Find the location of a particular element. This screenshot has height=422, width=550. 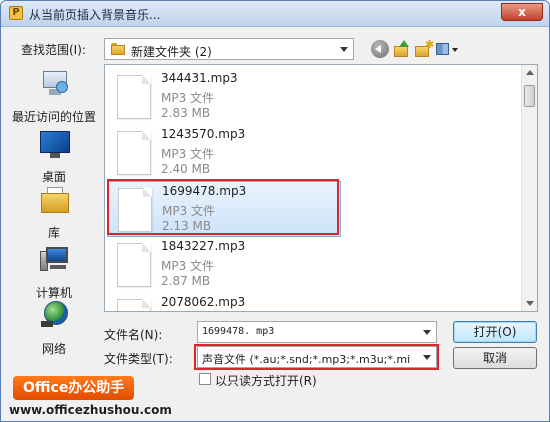

open-button: 打开(O) is located at coordinates (495, 332).